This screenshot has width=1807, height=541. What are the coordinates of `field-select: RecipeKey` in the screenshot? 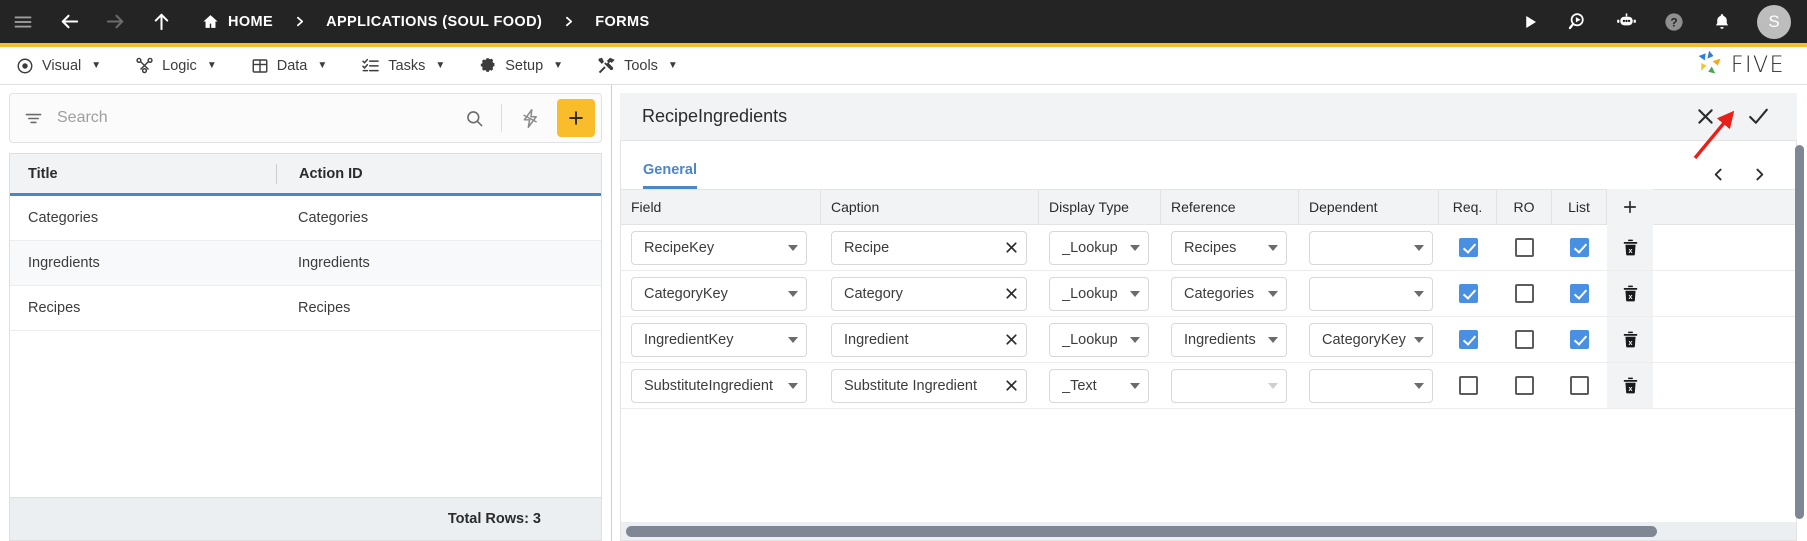 It's located at (719, 247).